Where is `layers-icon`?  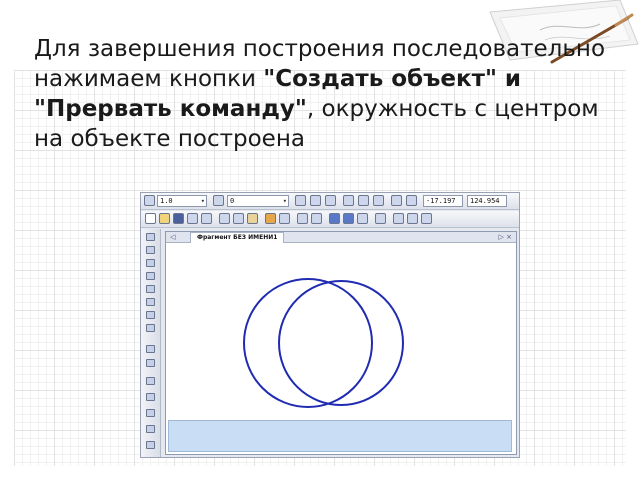 layers-icon is located at coordinates (334, 218).